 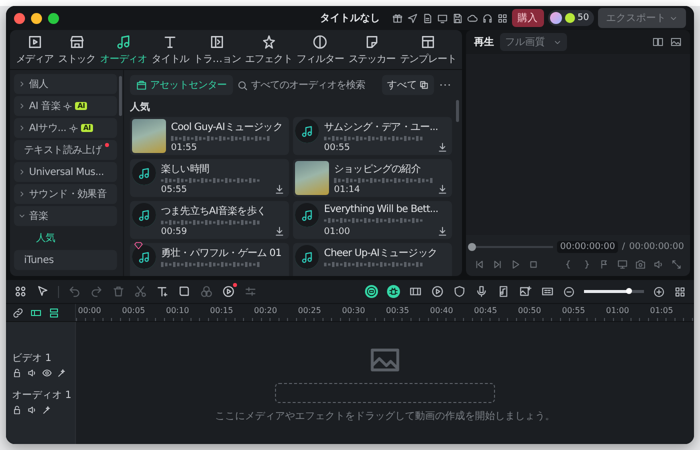 I want to click on document-icon, so click(x=427, y=18).